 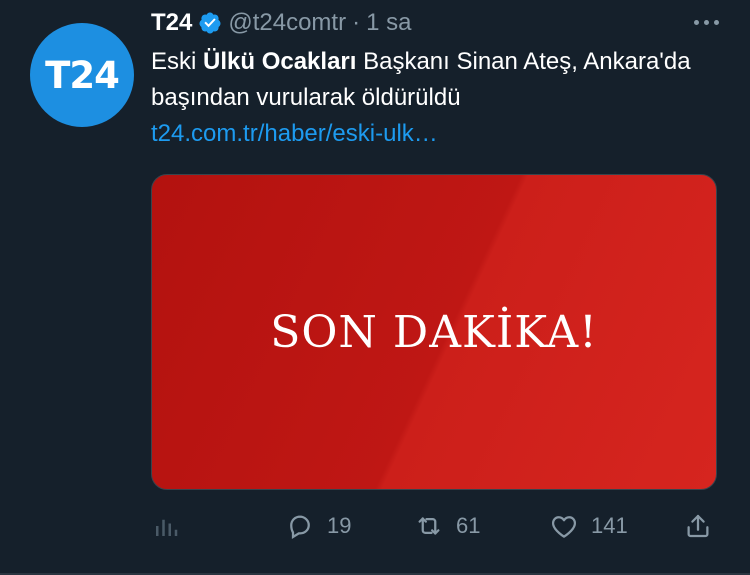 I want to click on retweet-count: 61, so click(x=468, y=525).